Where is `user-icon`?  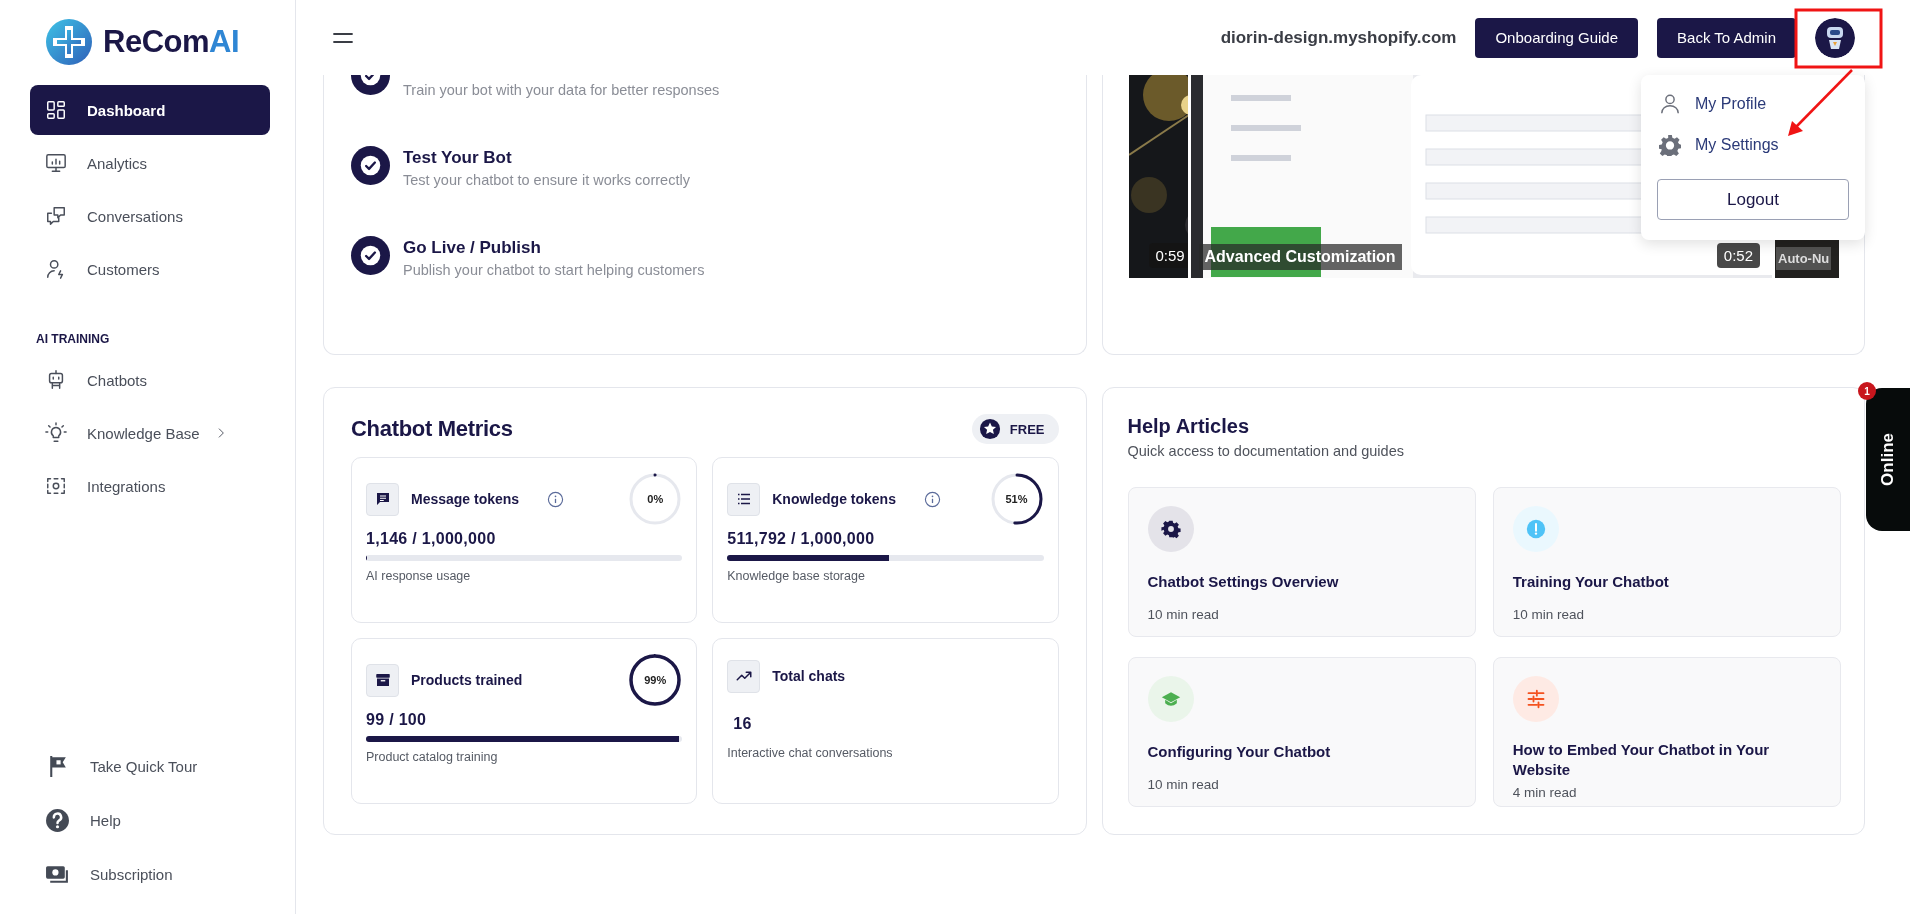 user-icon is located at coordinates (1670, 103).